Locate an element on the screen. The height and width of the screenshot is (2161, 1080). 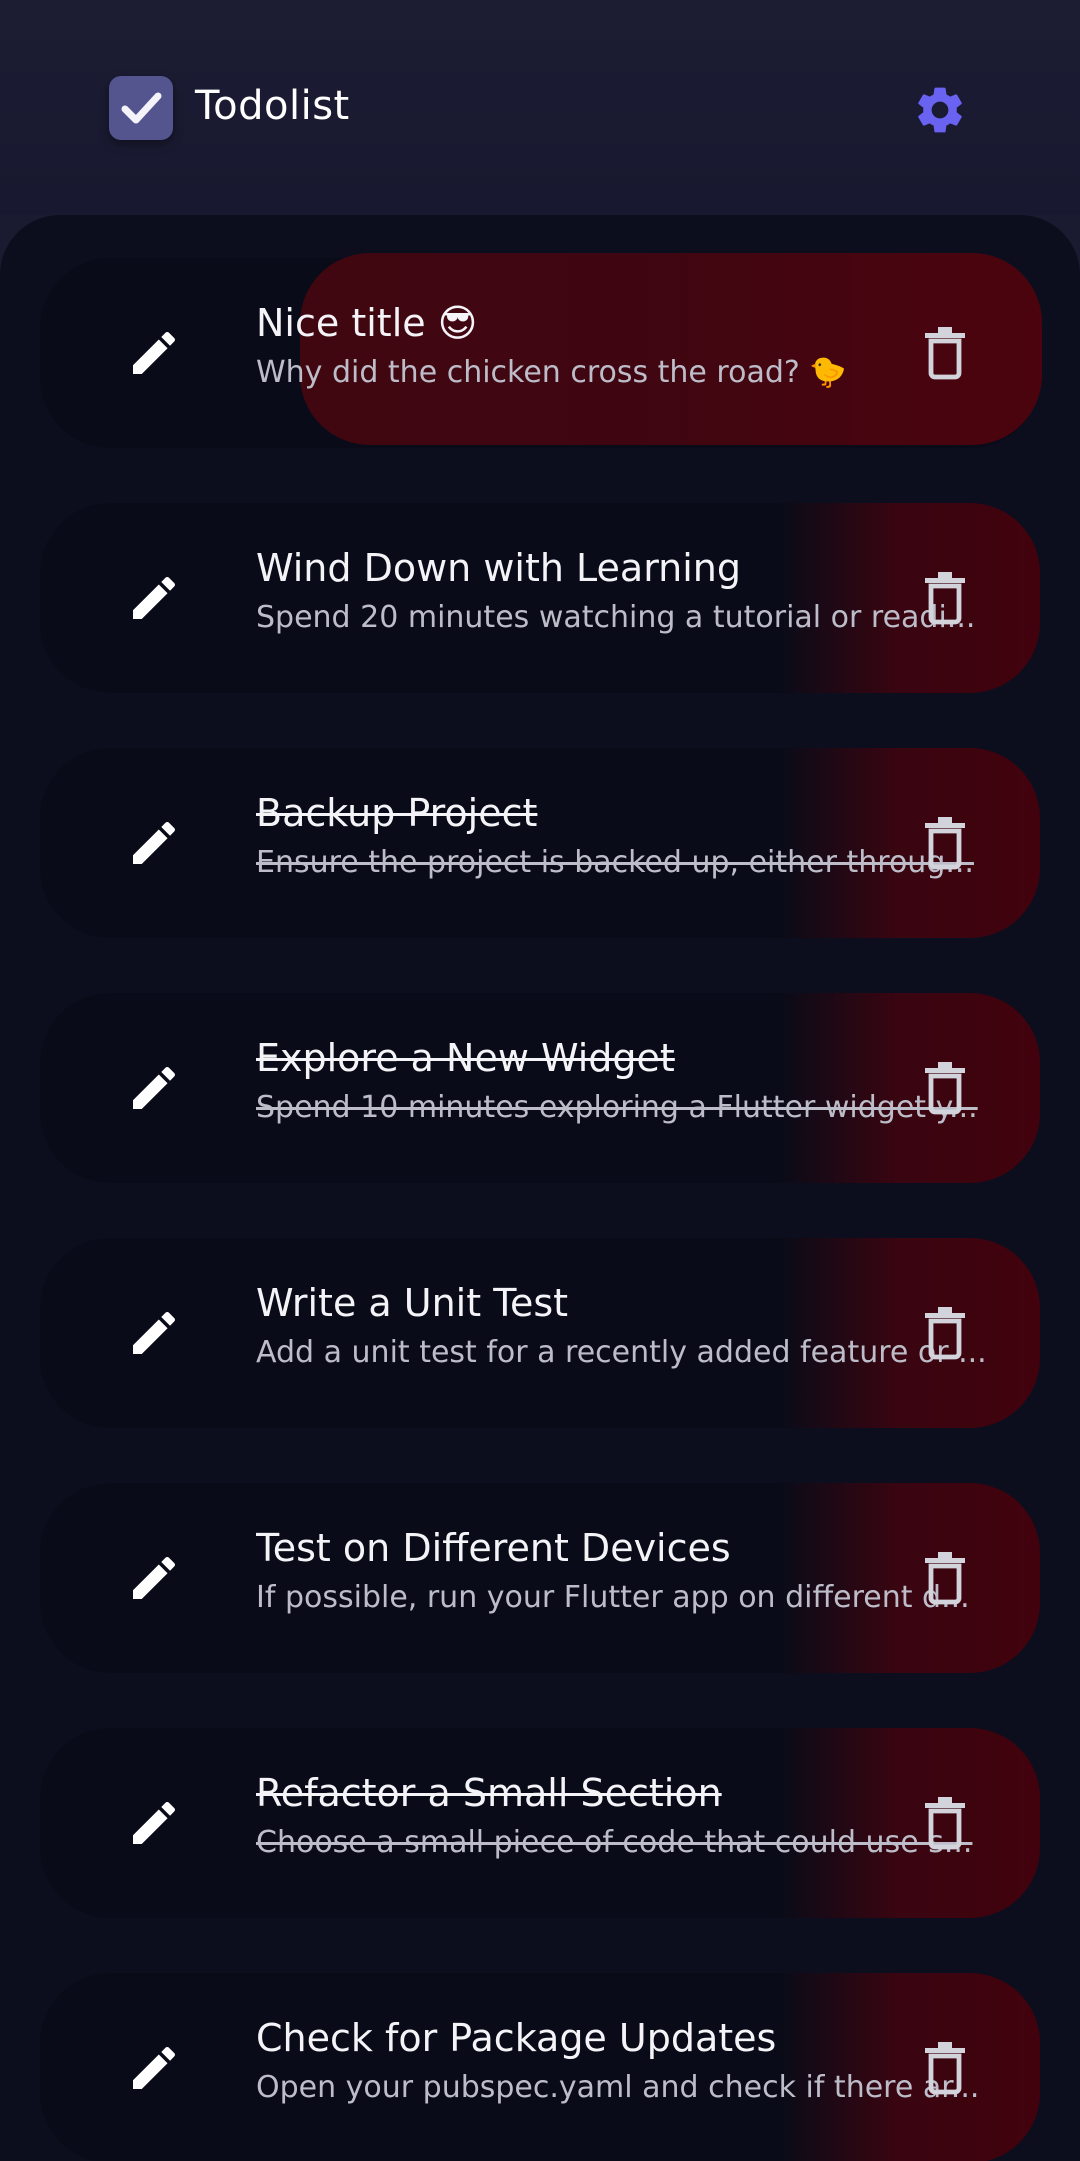
task-title: Wind Down with Learning is located at coordinates (499, 568).